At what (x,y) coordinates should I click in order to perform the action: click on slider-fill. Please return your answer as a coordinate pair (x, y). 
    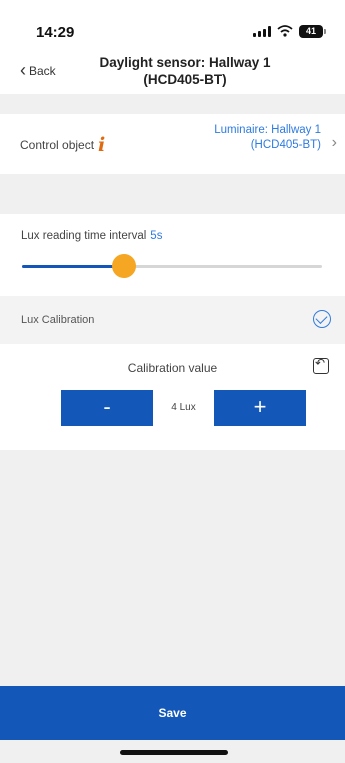
    Looking at the image, I should click on (73, 266).